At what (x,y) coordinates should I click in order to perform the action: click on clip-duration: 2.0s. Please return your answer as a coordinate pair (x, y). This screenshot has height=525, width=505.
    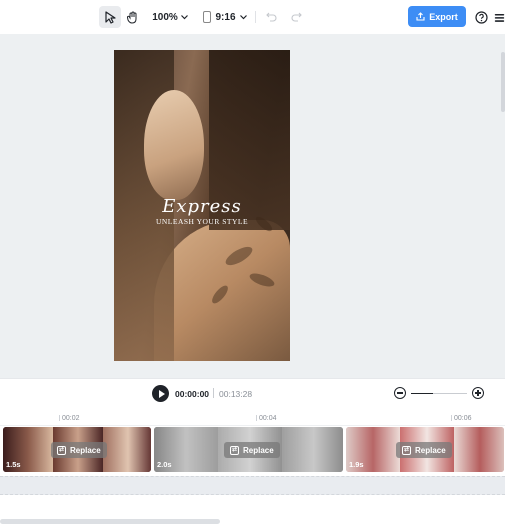
    Looking at the image, I should click on (164, 464).